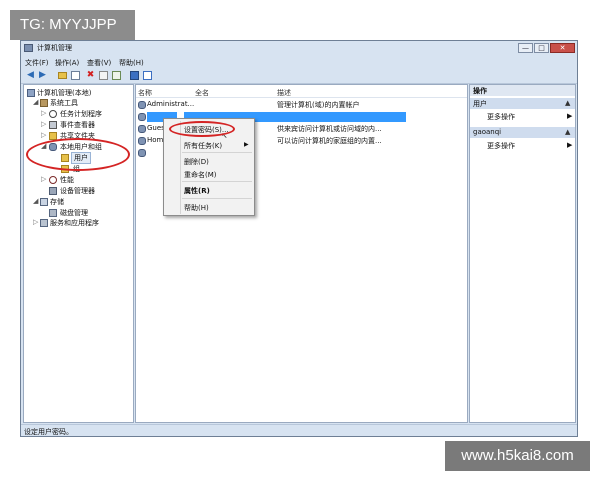 The width and height of the screenshot is (600, 480). I want to click on tree-item-storage: 存储, so click(57, 202).